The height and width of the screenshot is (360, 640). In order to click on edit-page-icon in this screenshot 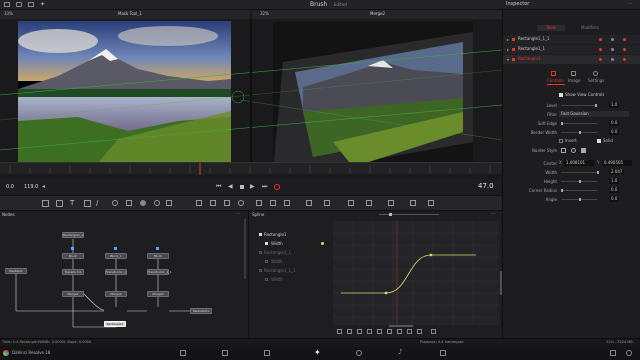, I will do `click(267, 353)`.